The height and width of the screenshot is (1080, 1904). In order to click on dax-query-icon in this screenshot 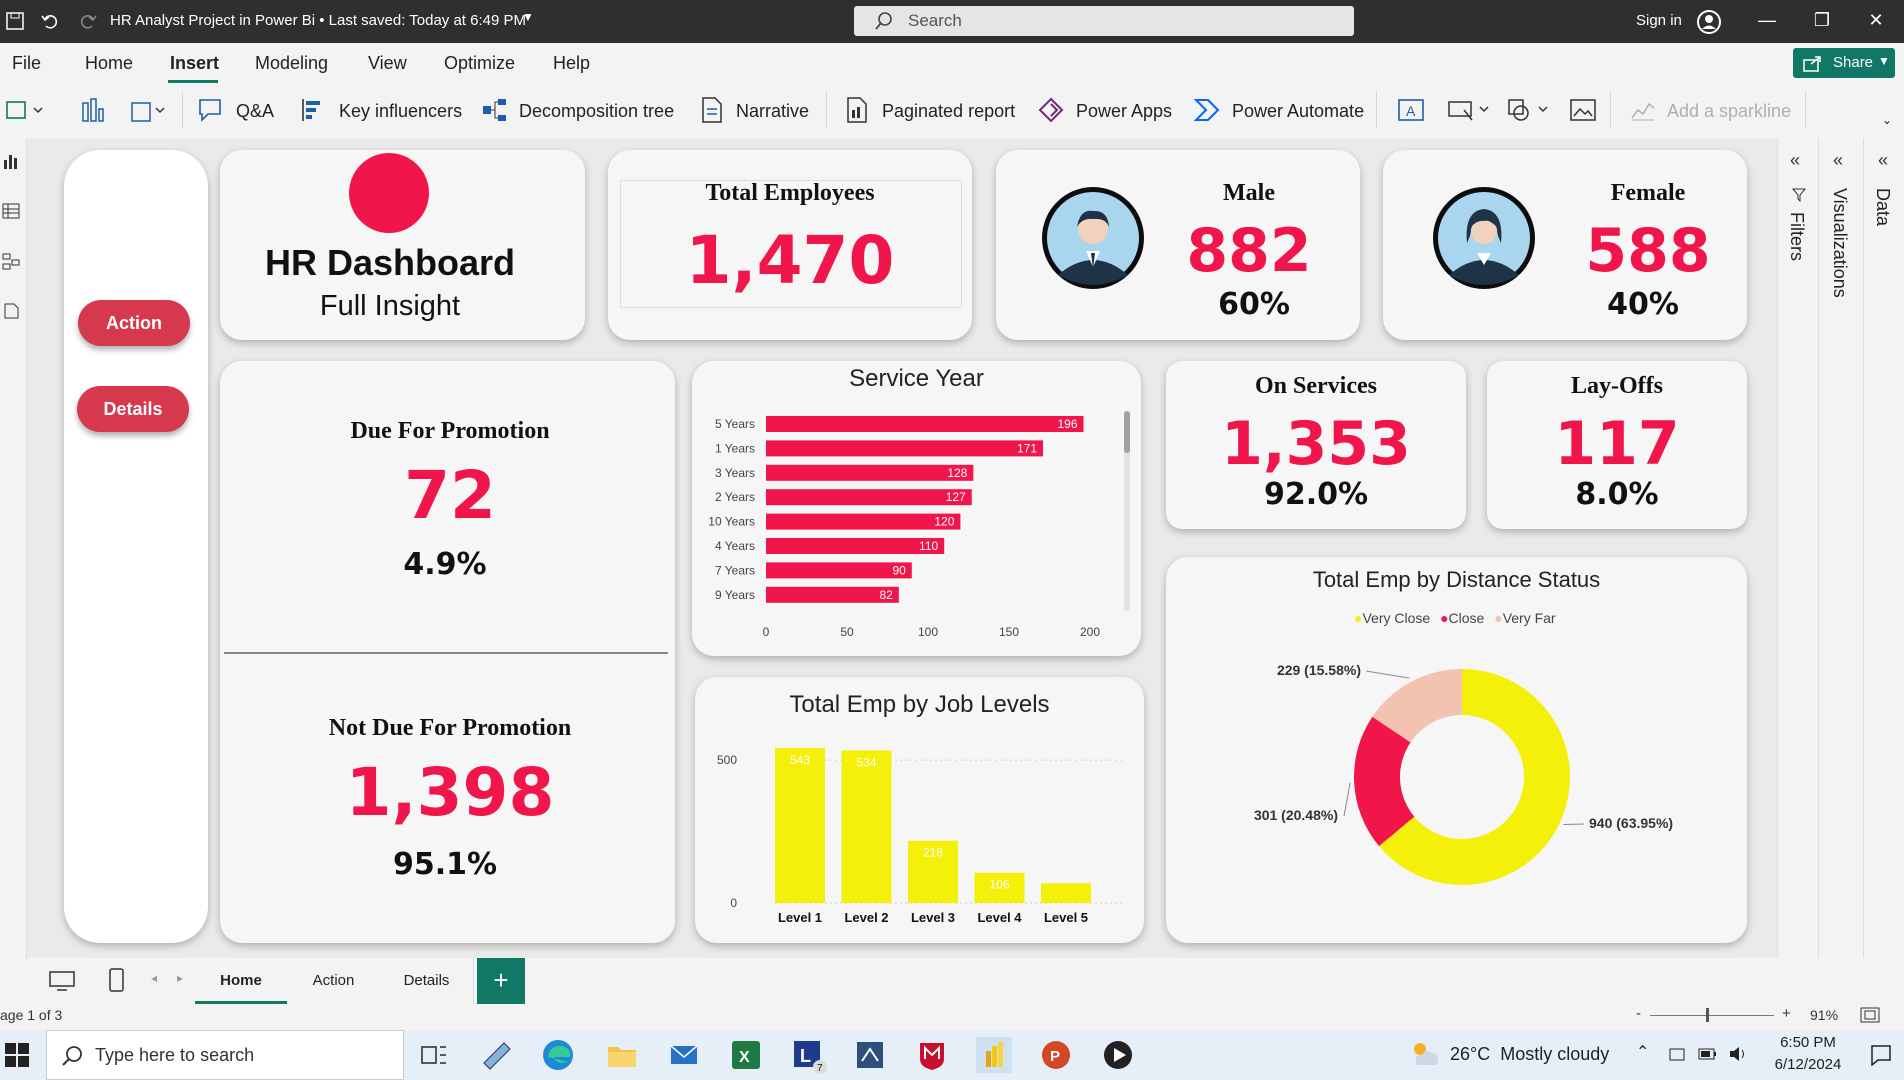, I will do `click(11, 311)`.